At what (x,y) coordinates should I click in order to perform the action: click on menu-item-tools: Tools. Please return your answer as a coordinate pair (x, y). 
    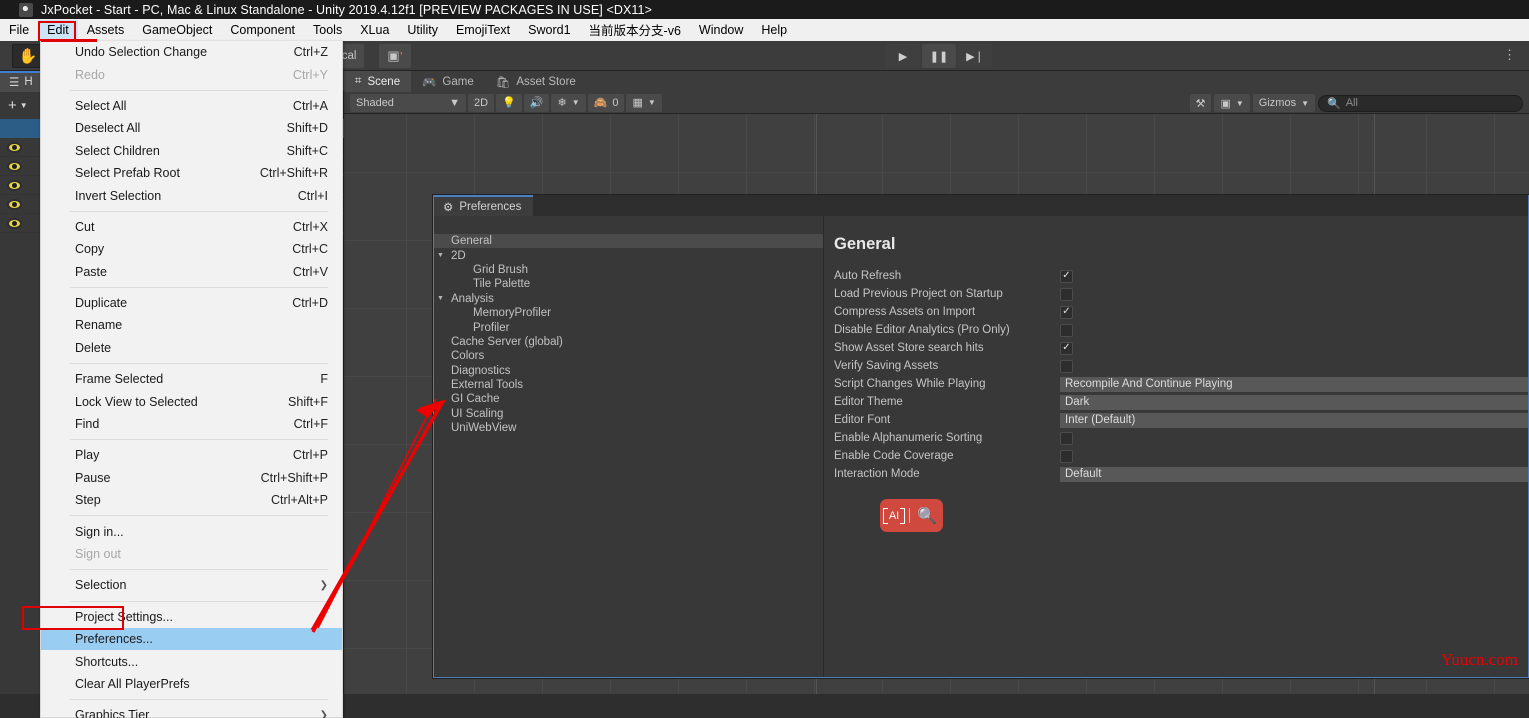
    Looking at the image, I should click on (327, 30).